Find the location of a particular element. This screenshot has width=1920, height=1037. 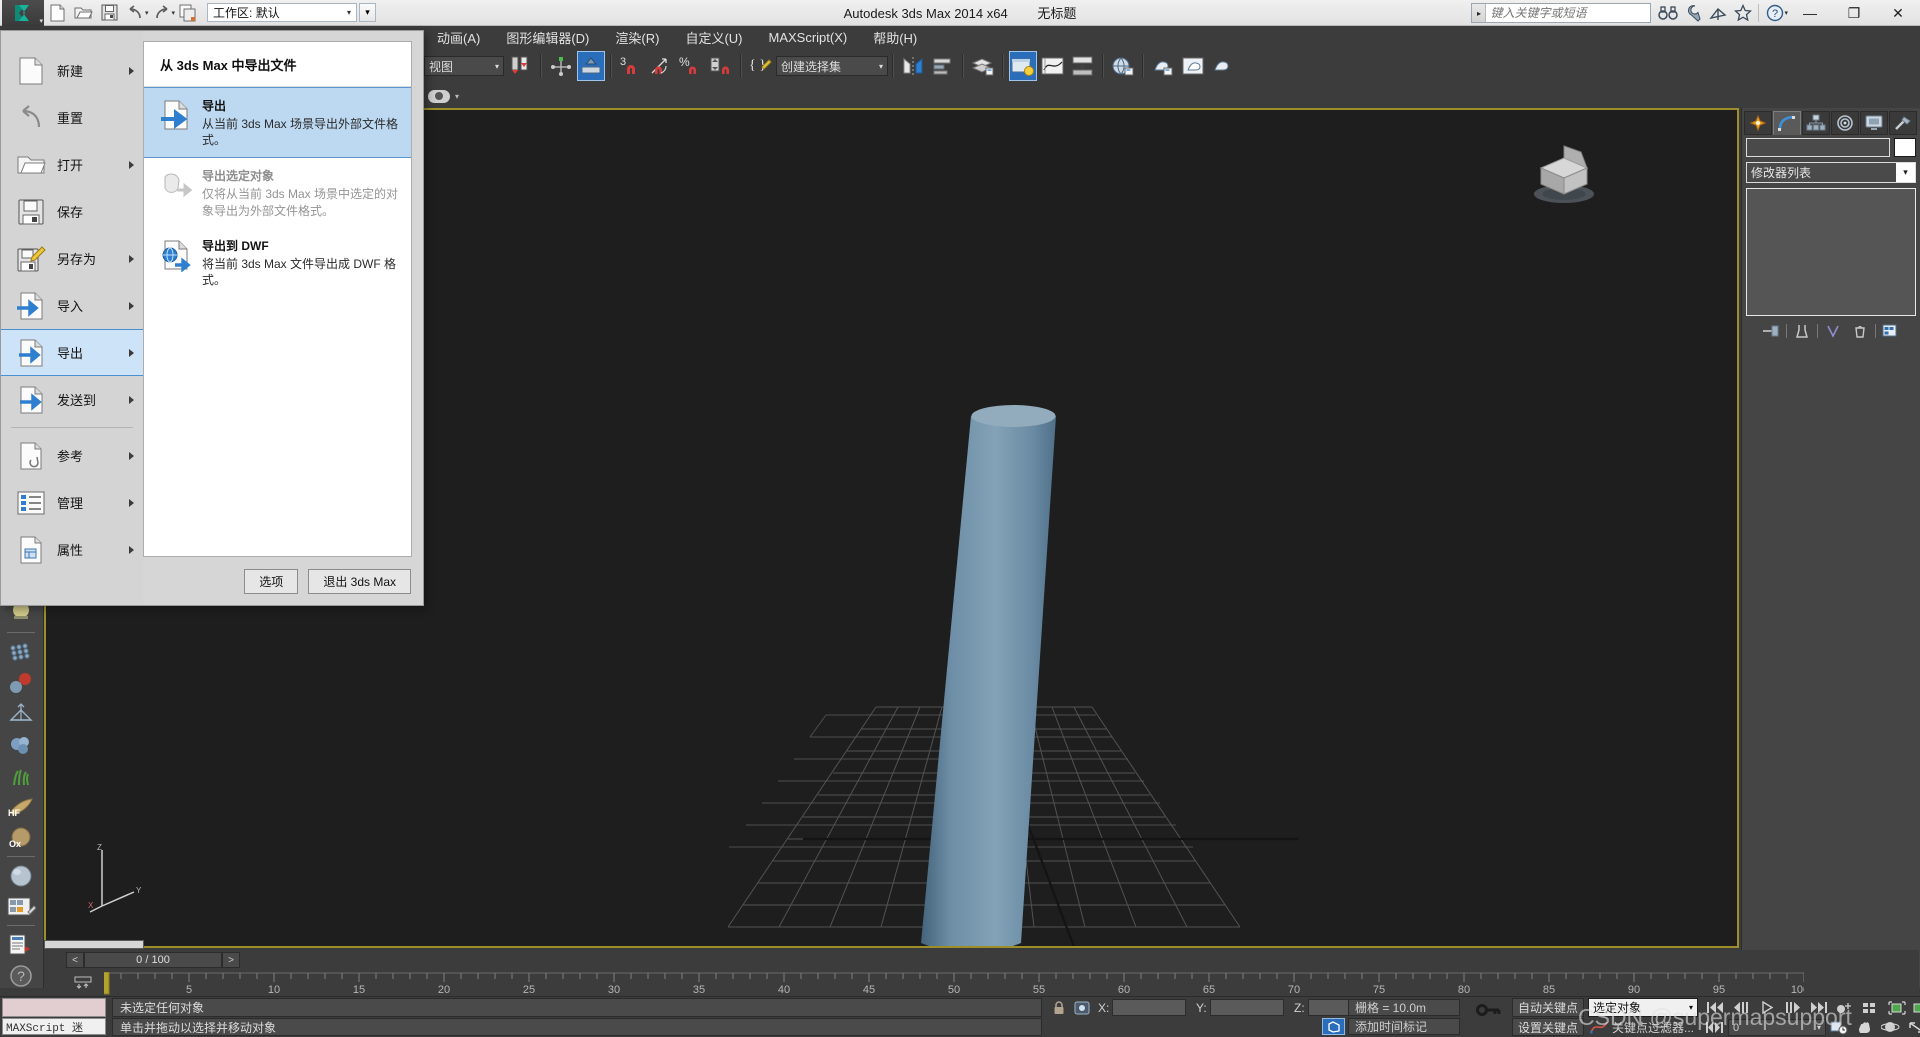

time-slider: < 0 / 100 > is located at coordinates (153, 960).